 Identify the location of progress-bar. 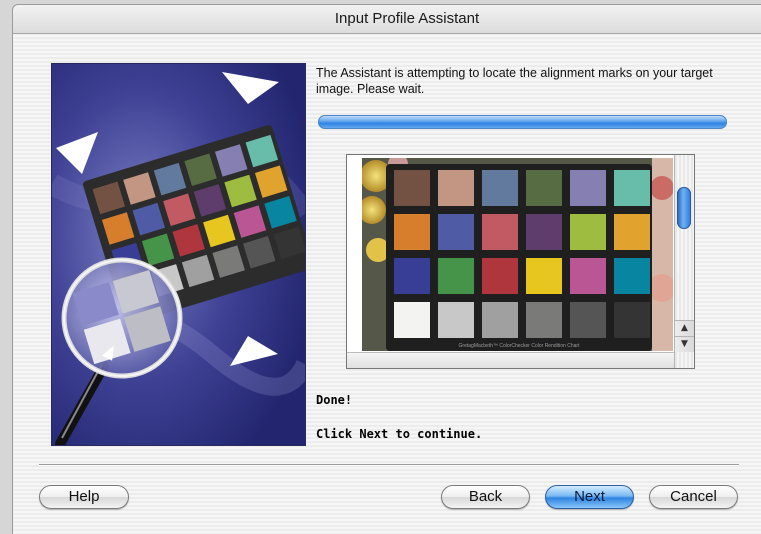
(522, 122).